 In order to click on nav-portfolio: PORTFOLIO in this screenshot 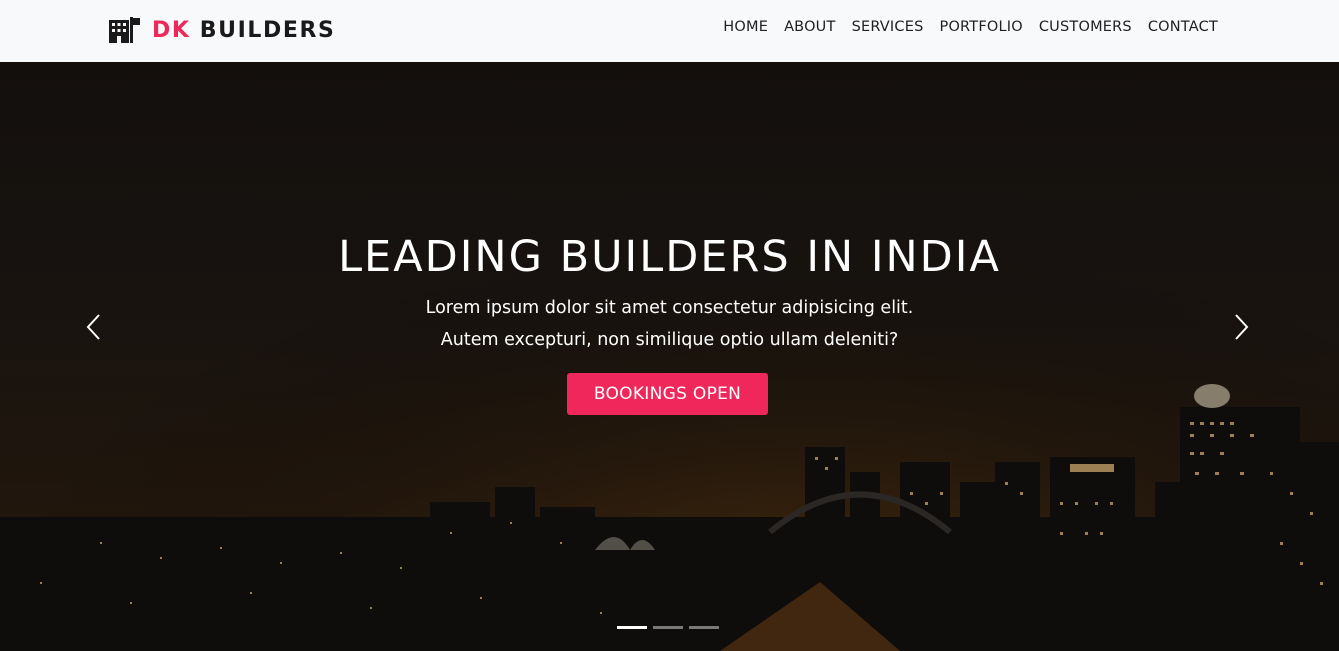, I will do `click(981, 27)`.